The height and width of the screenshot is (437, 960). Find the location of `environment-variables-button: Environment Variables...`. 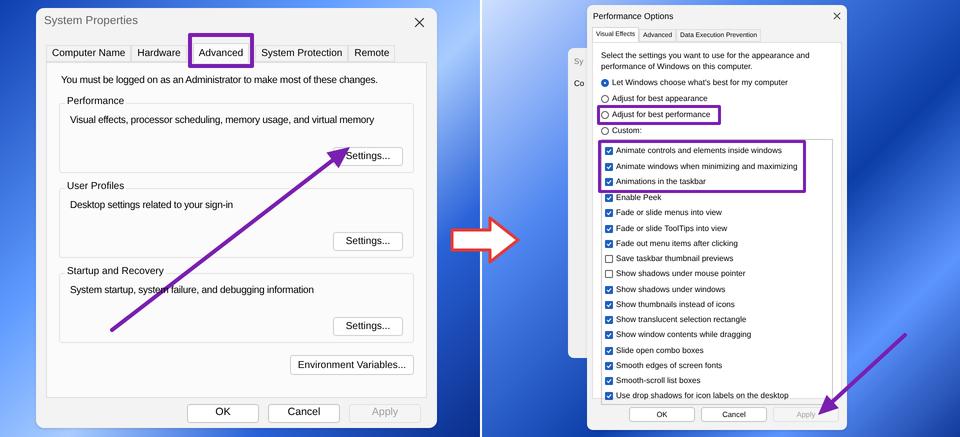

environment-variables-button: Environment Variables... is located at coordinates (352, 365).